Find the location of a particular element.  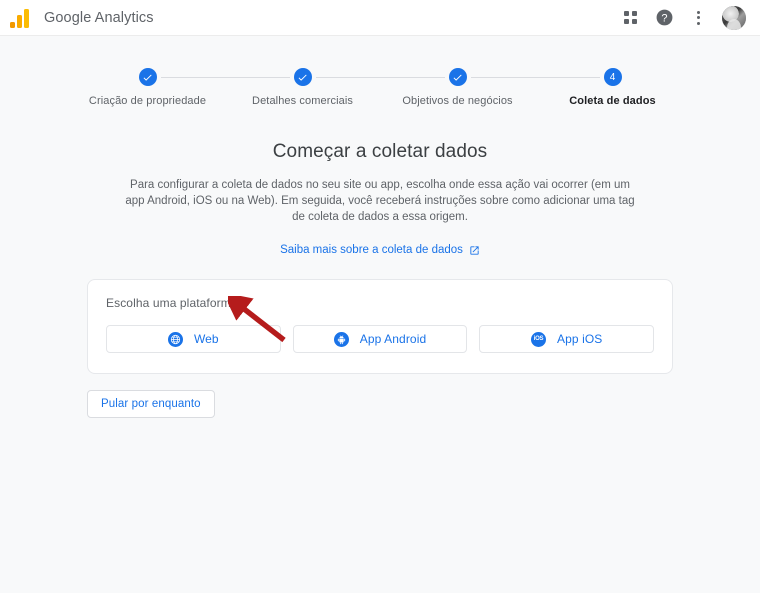

stepper-step-1: Criação de propriedade is located at coordinates (180, 87).